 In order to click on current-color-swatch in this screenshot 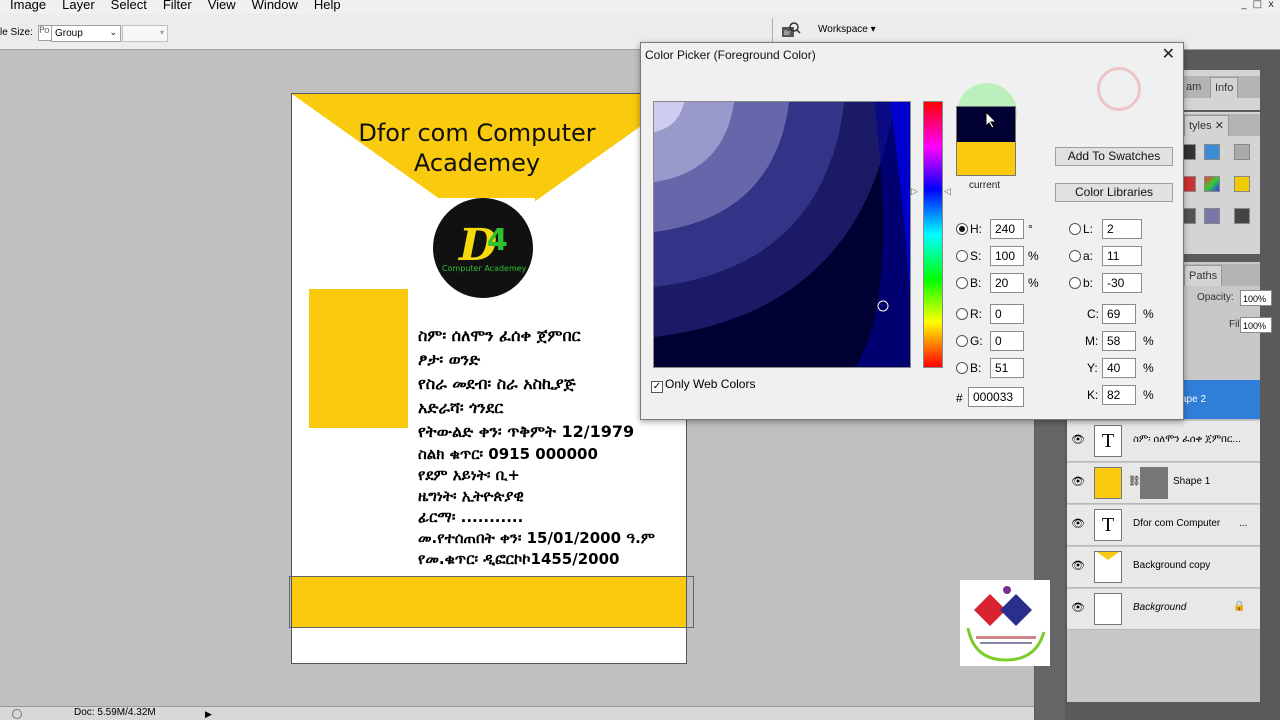, I will do `click(986, 159)`.